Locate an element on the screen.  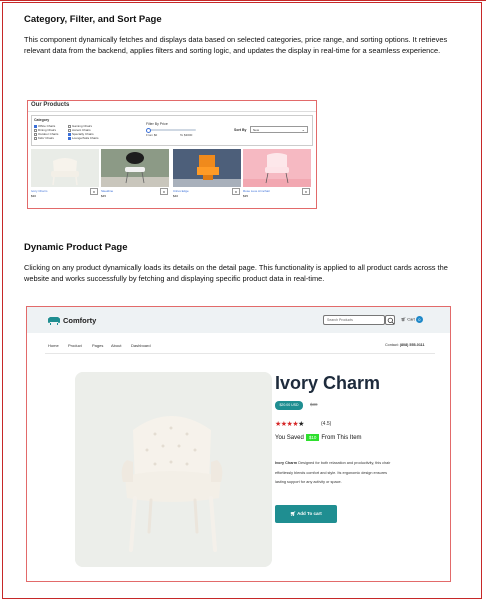
product-button-1: ★ is located at coordinates (94, 191).